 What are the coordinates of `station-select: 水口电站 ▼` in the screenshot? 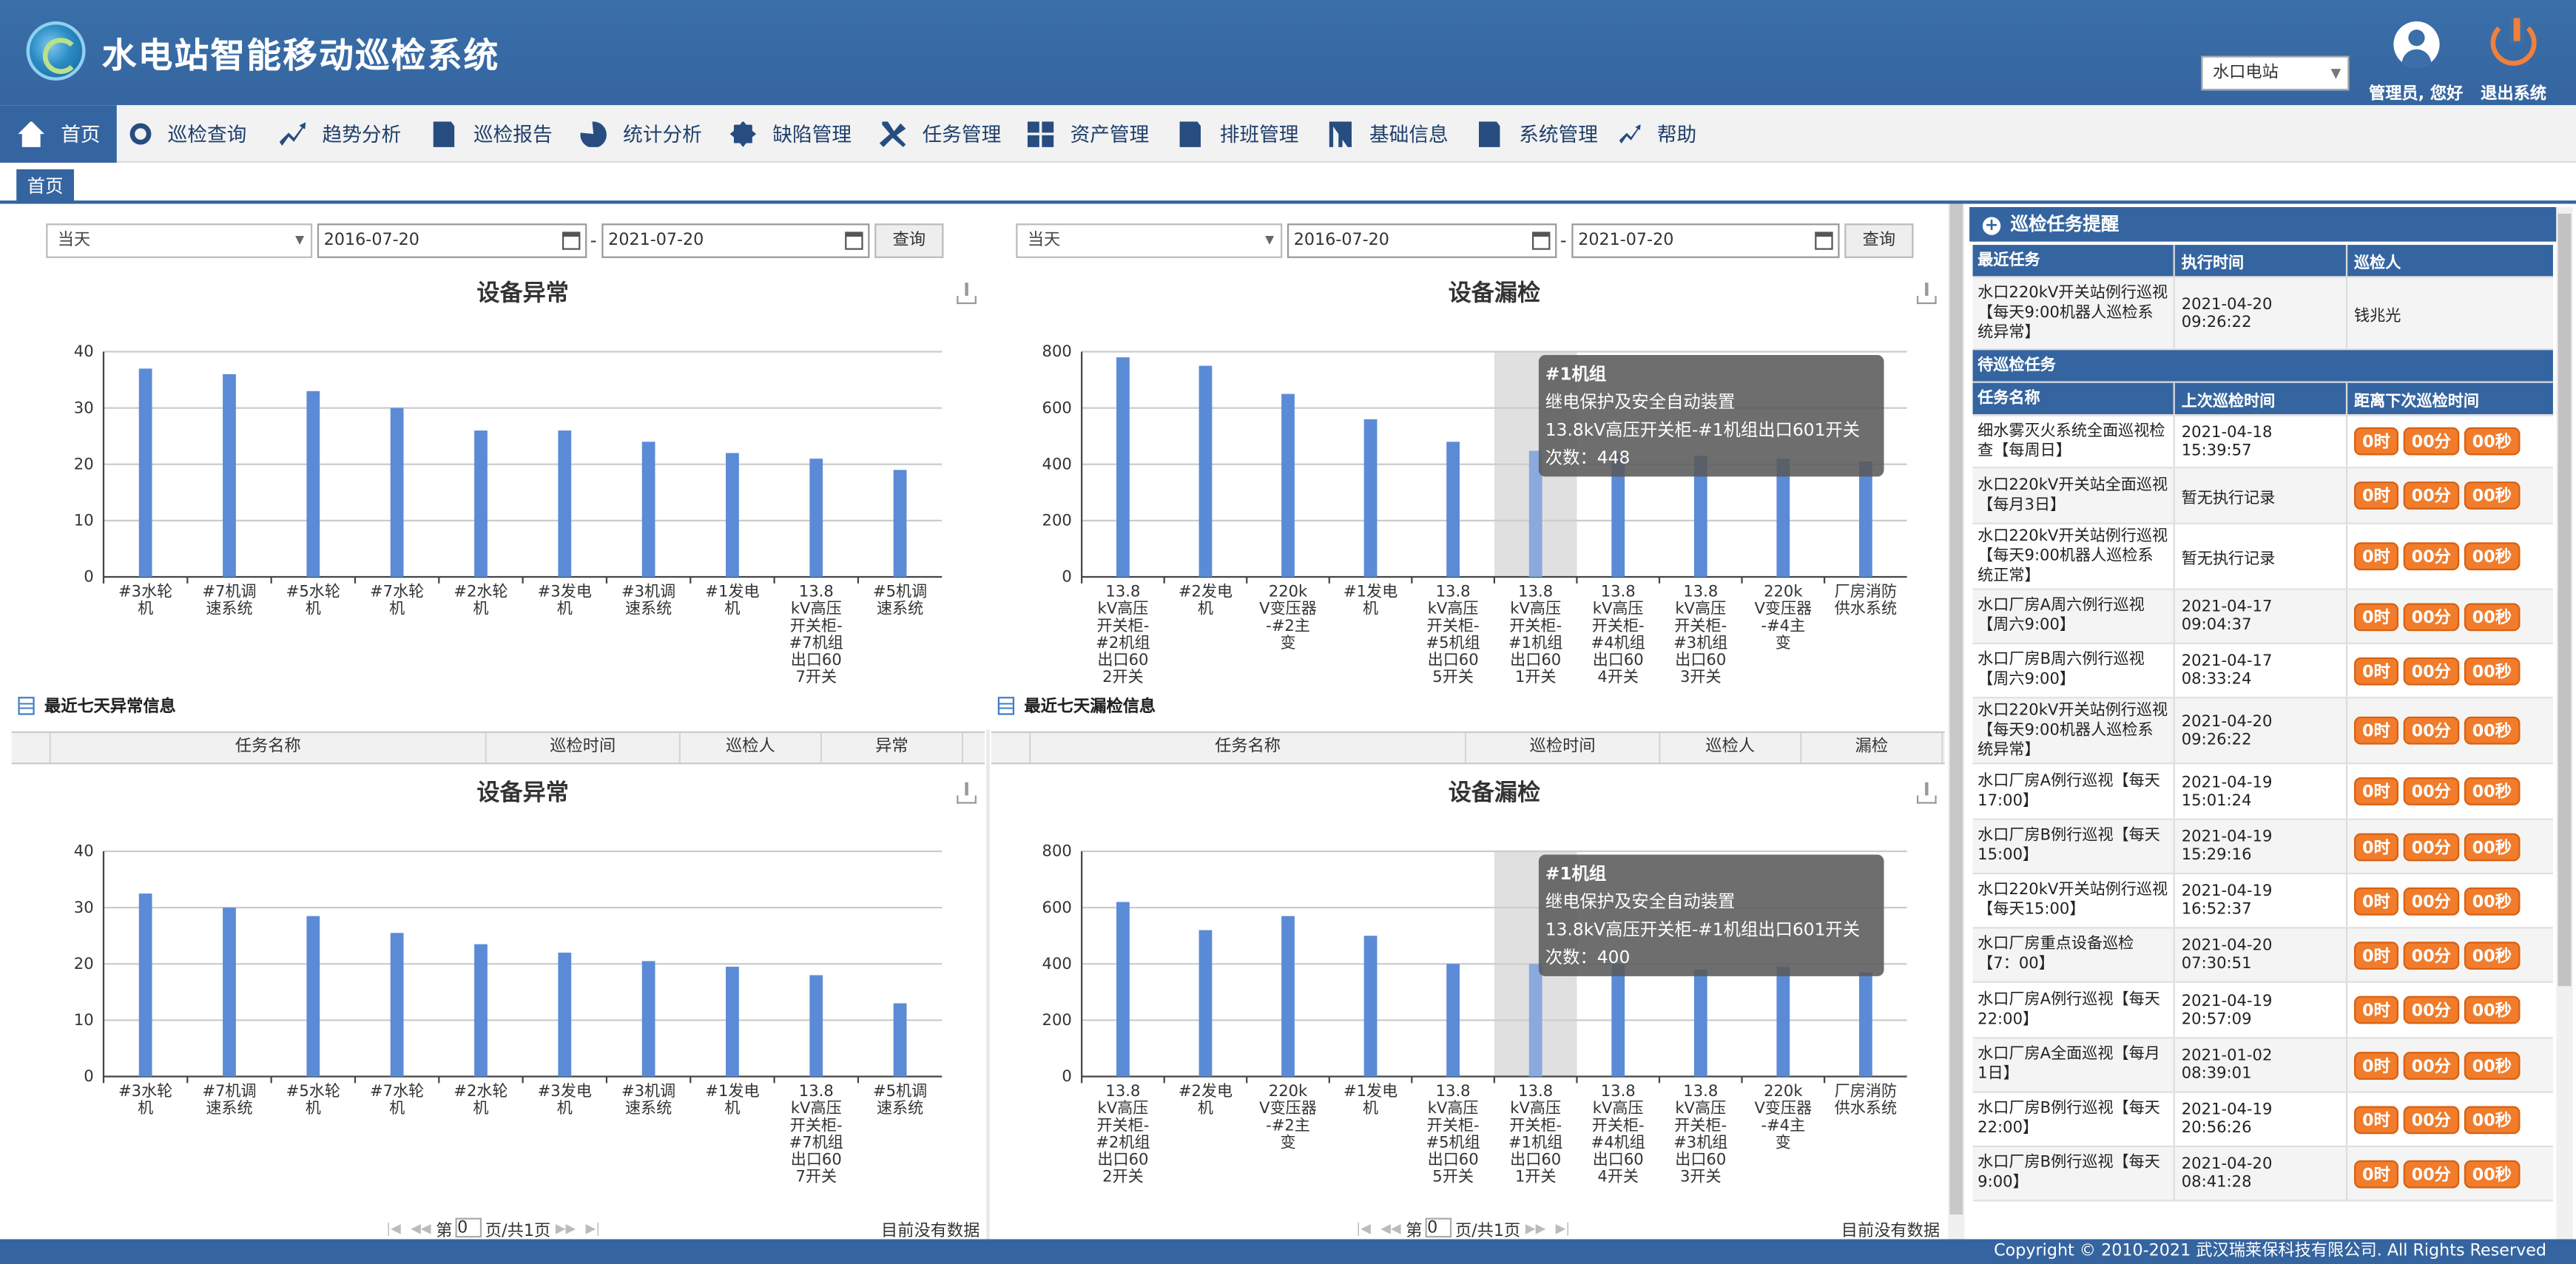 It's located at (2275, 73).